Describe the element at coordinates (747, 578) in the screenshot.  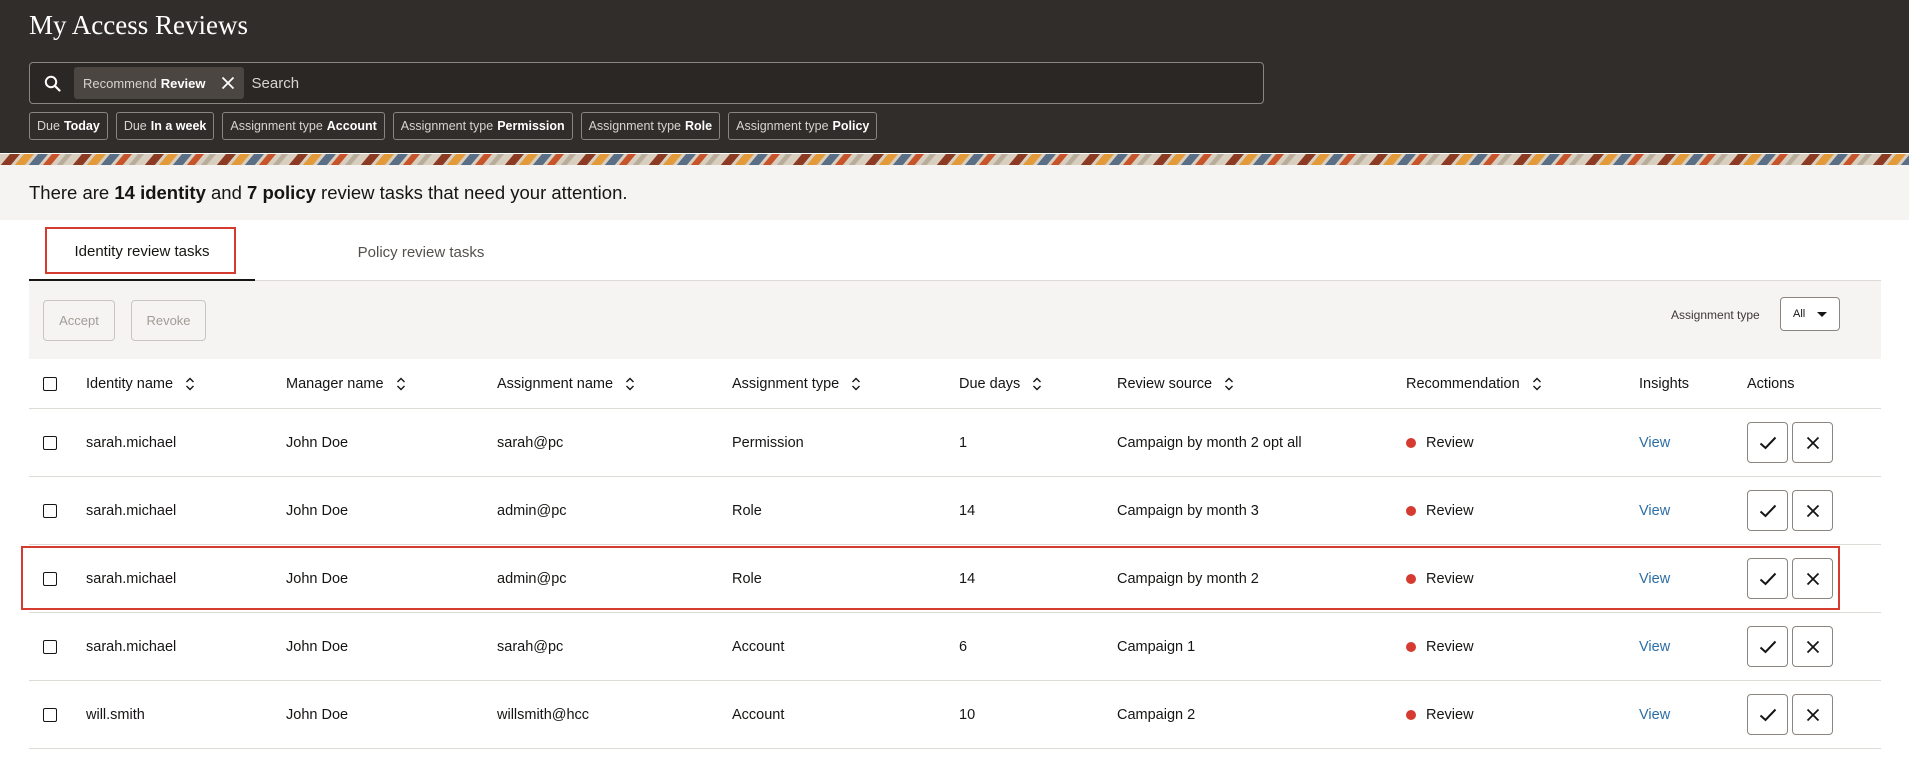
I see `assignment-type-cell: Role` at that location.